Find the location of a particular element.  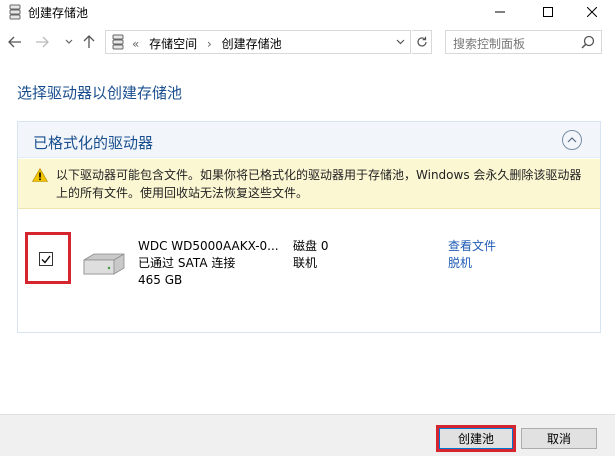

panel-header: 已格式化的驱动器 is located at coordinates (309, 140).